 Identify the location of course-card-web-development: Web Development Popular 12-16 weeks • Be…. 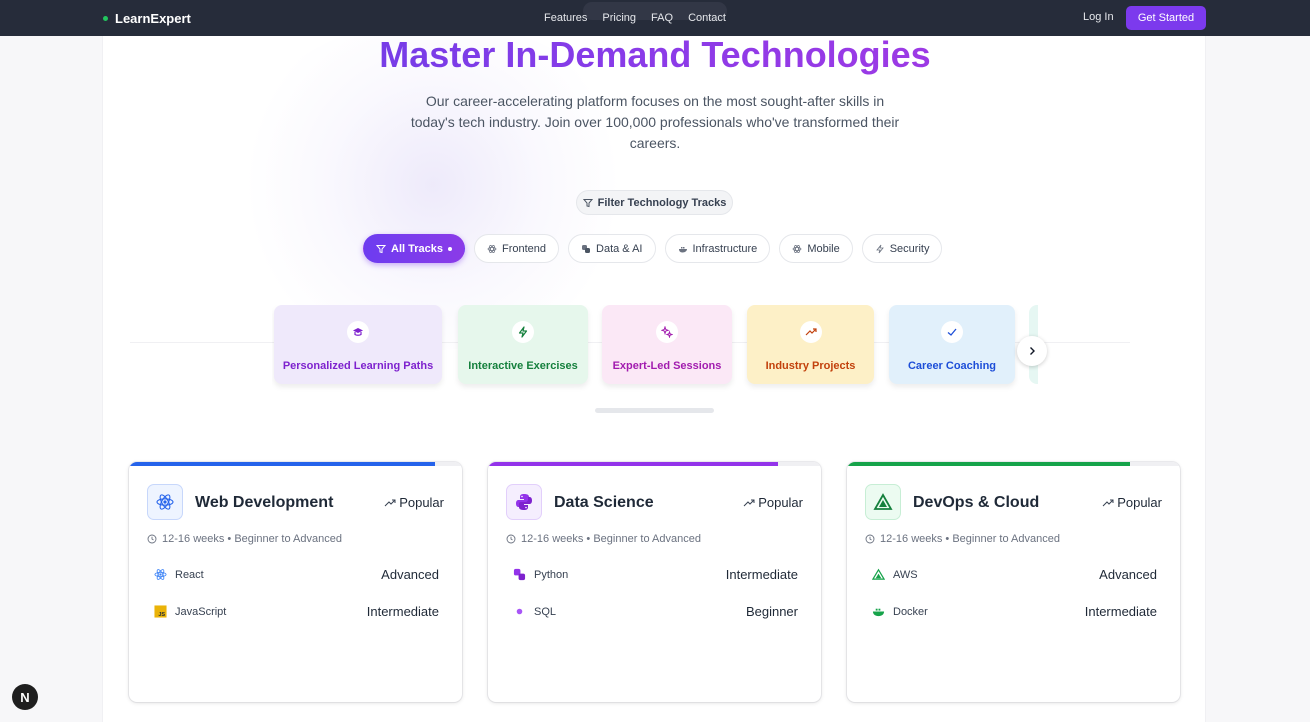
(295, 582).